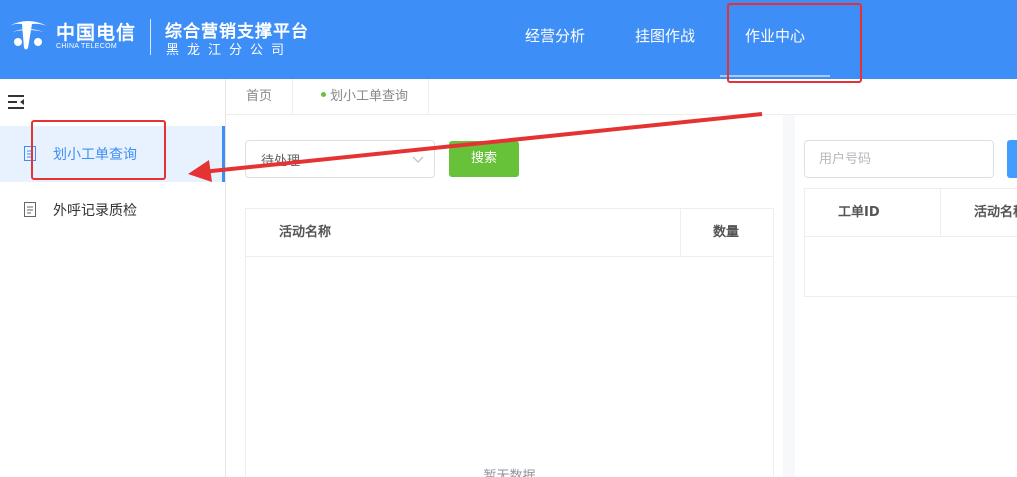 The height and width of the screenshot is (477, 1017). I want to click on logo-chinese-text: 中国电信, so click(96, 33).